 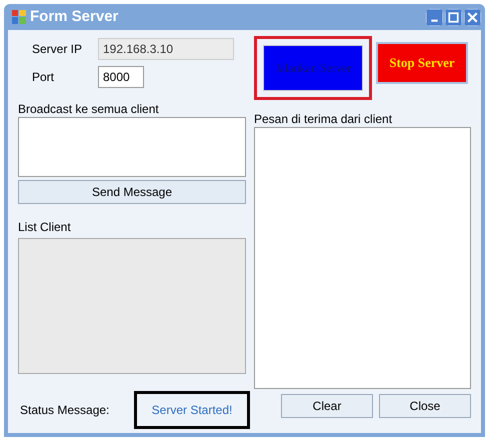 I want to click on status-label: Status Message:, so click(x=64, y=410).